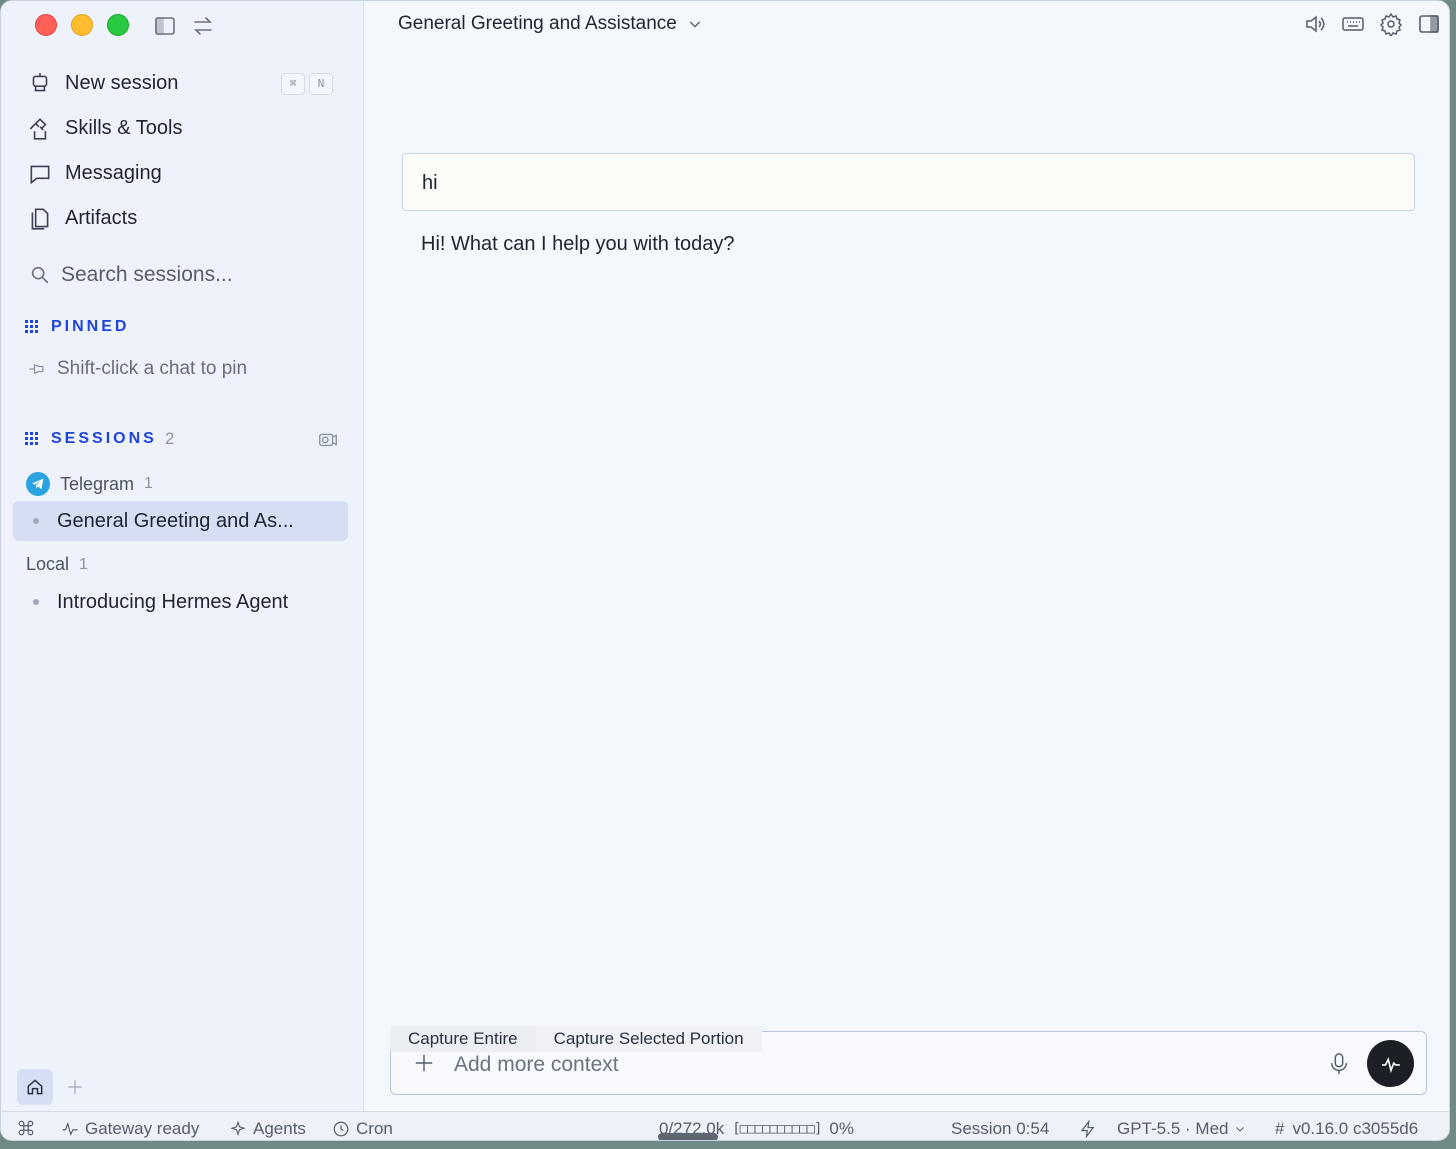 The image size is (1456, 1149). Describe the element at coordinates (173, 601) in the screenshot. I see `session-title: Introducing Hermes Agent` at that location.